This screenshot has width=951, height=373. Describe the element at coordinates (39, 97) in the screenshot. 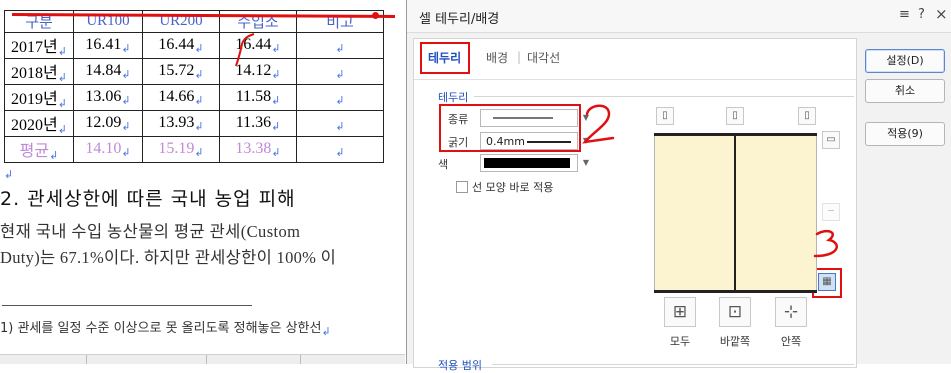

I see `table-cell: 2019년↲` at that location.